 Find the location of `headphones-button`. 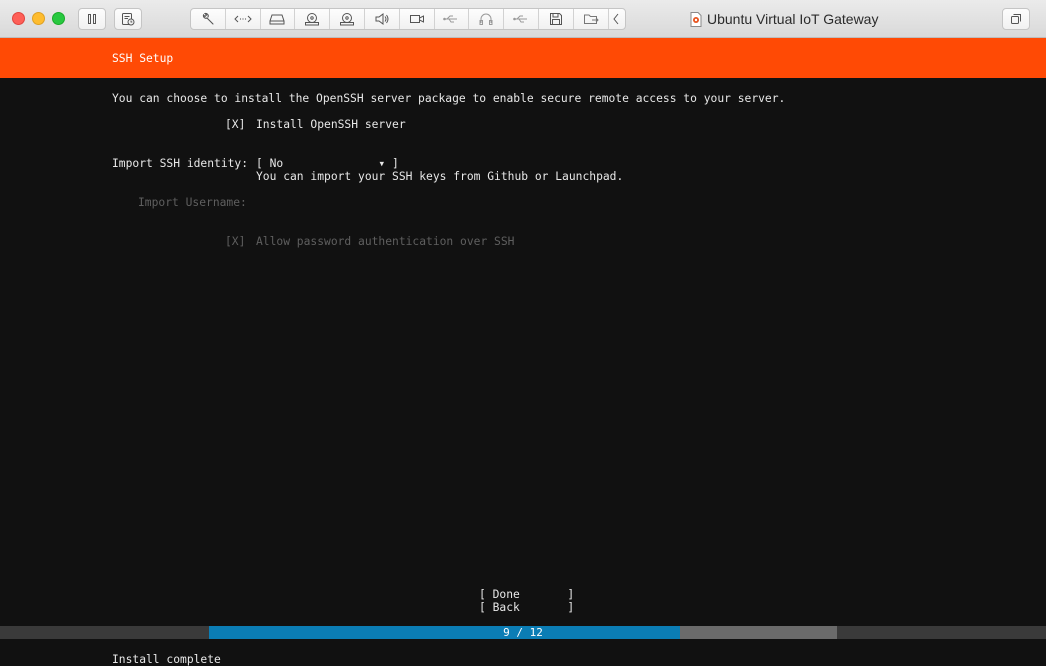

headphones-button is located at coordinates (487, 19).